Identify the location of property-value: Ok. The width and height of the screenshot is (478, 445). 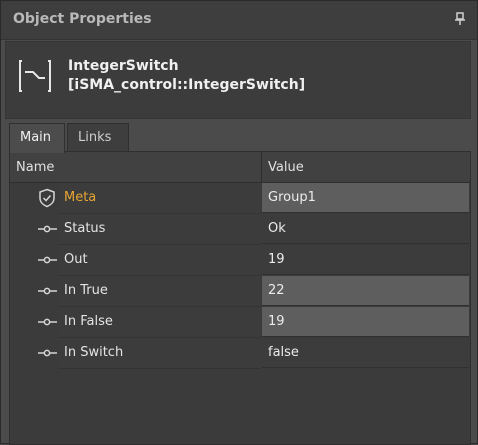
(365, 229).